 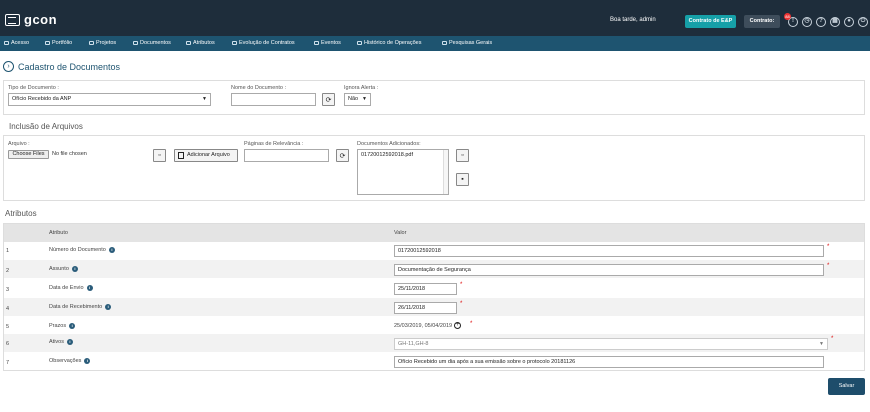 What do you see at coordinates (41, 19) in the screenshot?
I see `app-name: gcon` at bounding box center [41, 19].